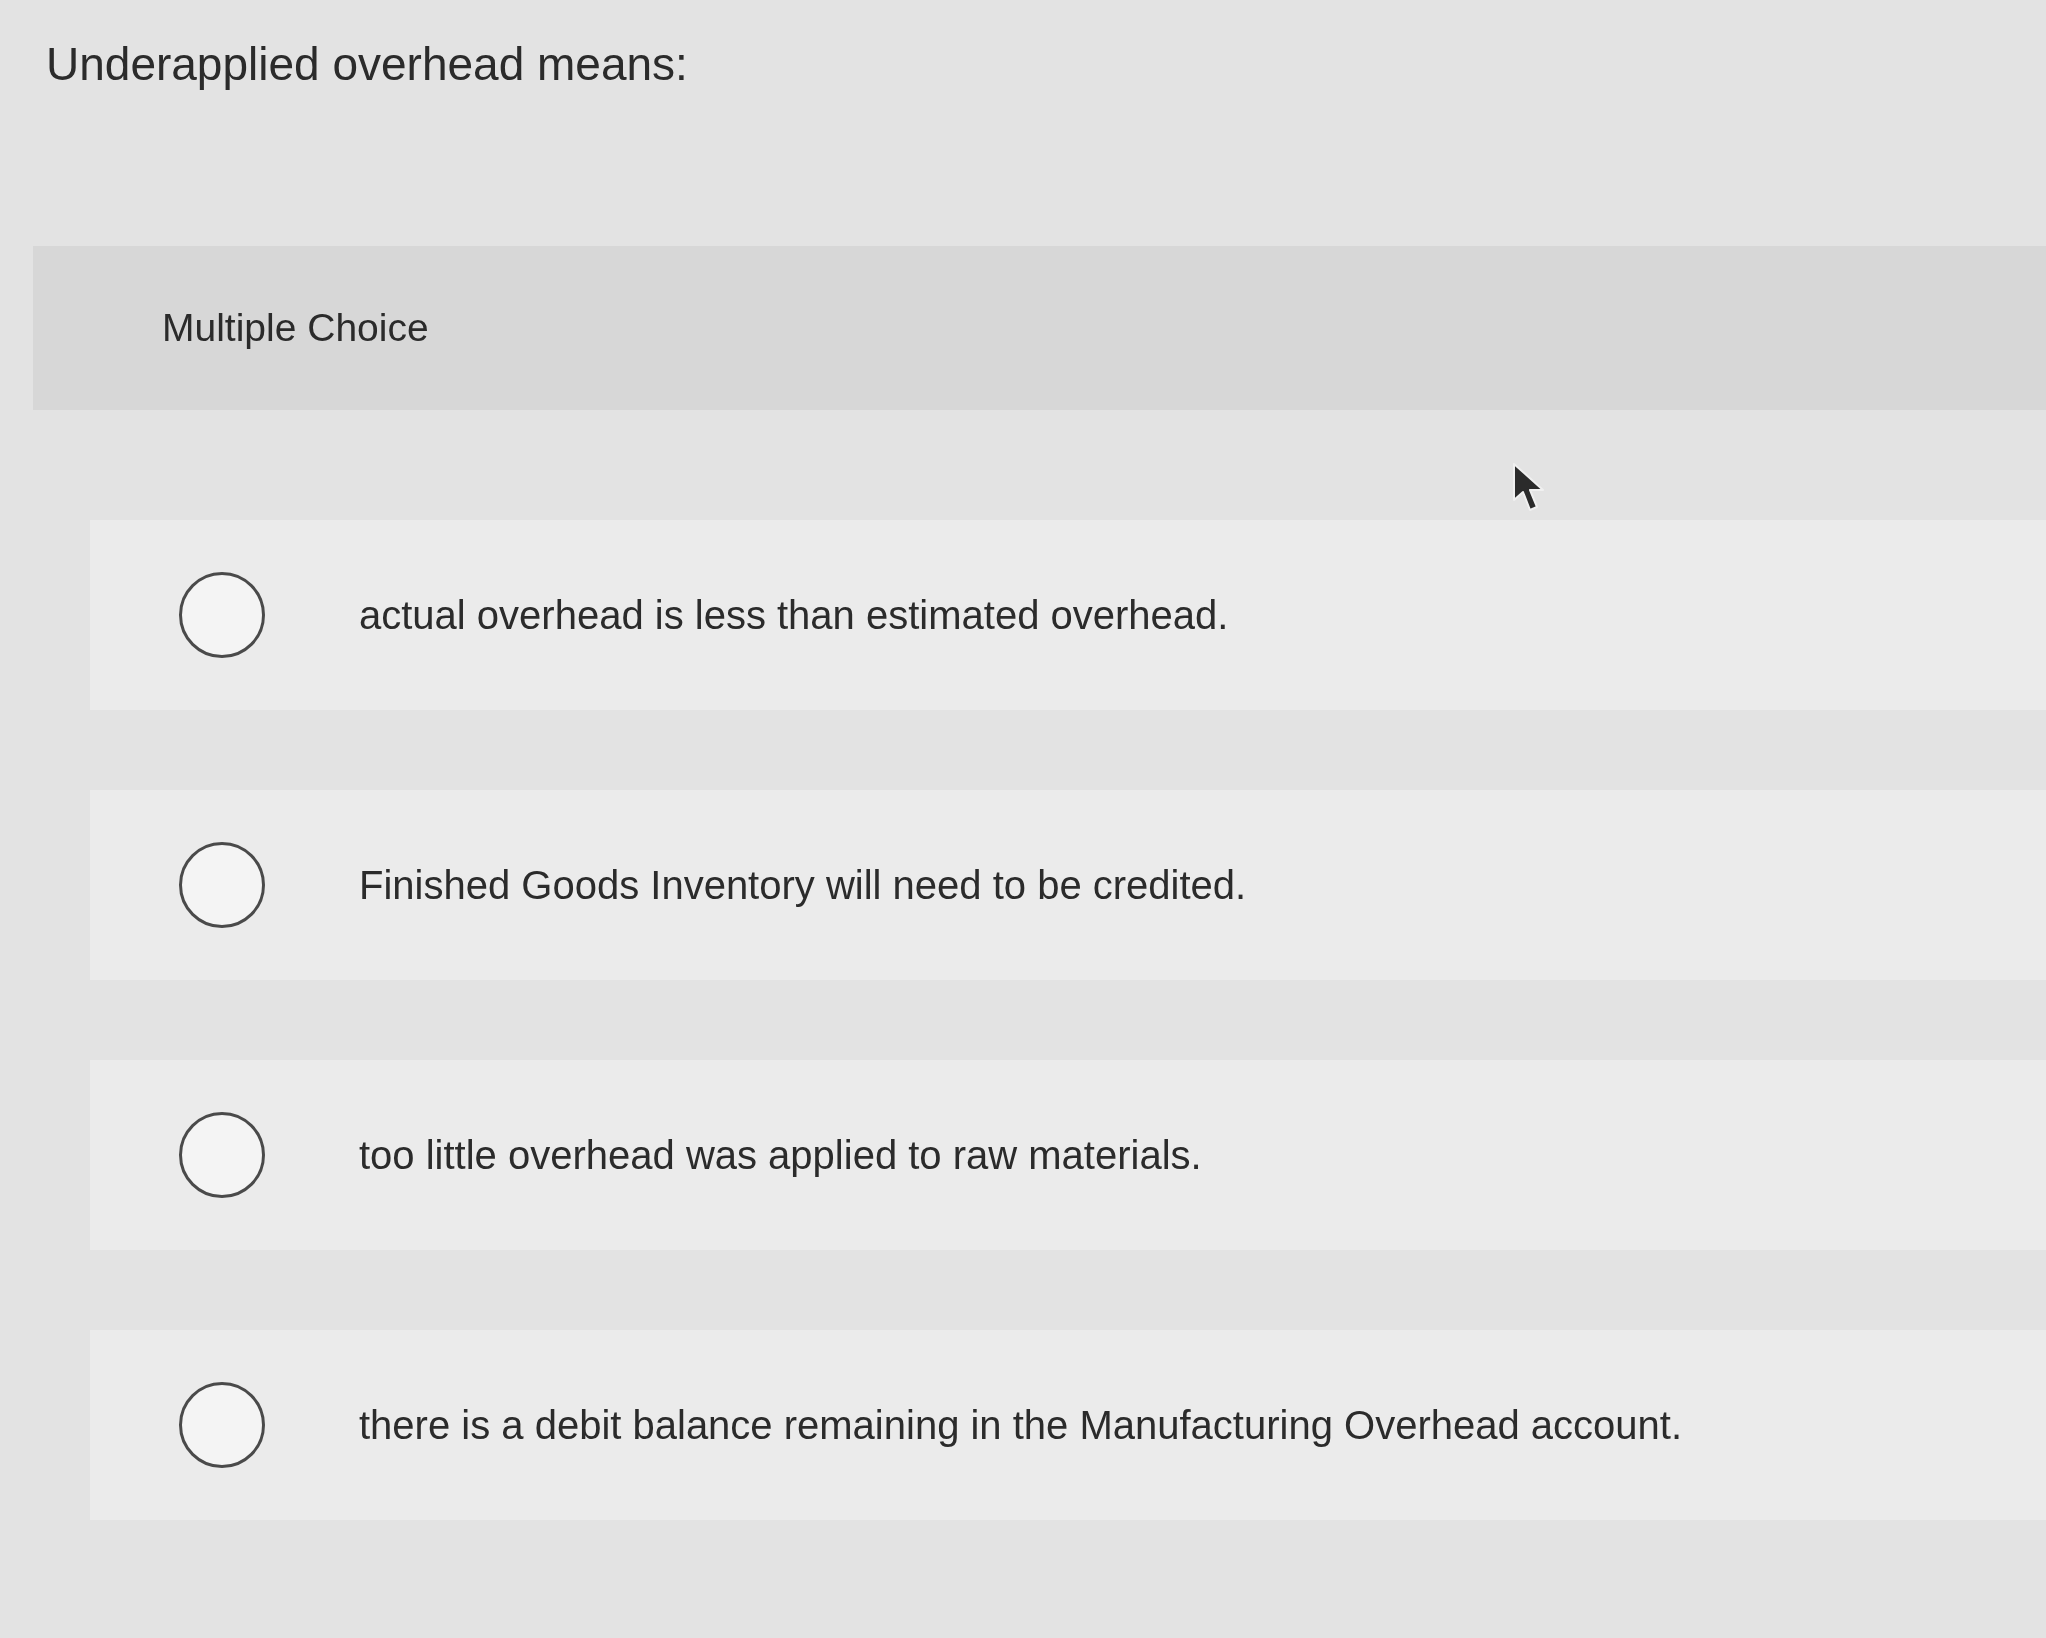  I want to click on answer-option-row: too little overhead was applied to raw materials., so click(1068, 1155).